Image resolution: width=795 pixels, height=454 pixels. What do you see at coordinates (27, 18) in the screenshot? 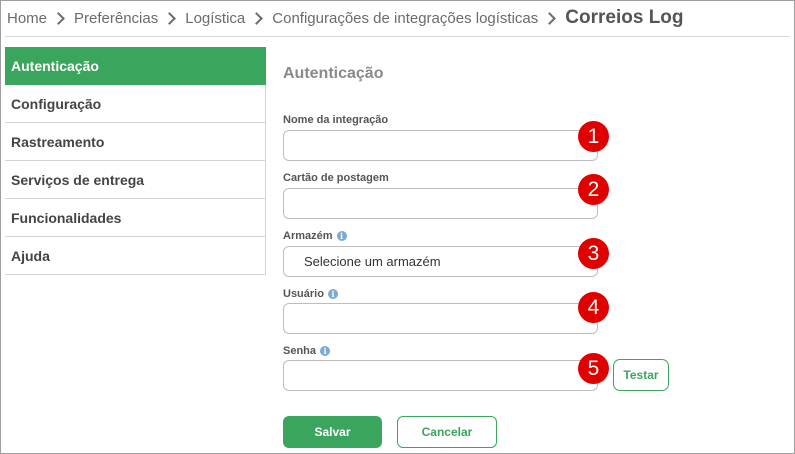
I see `breadcrumb-home: Home` at bounding box center [27, 18].